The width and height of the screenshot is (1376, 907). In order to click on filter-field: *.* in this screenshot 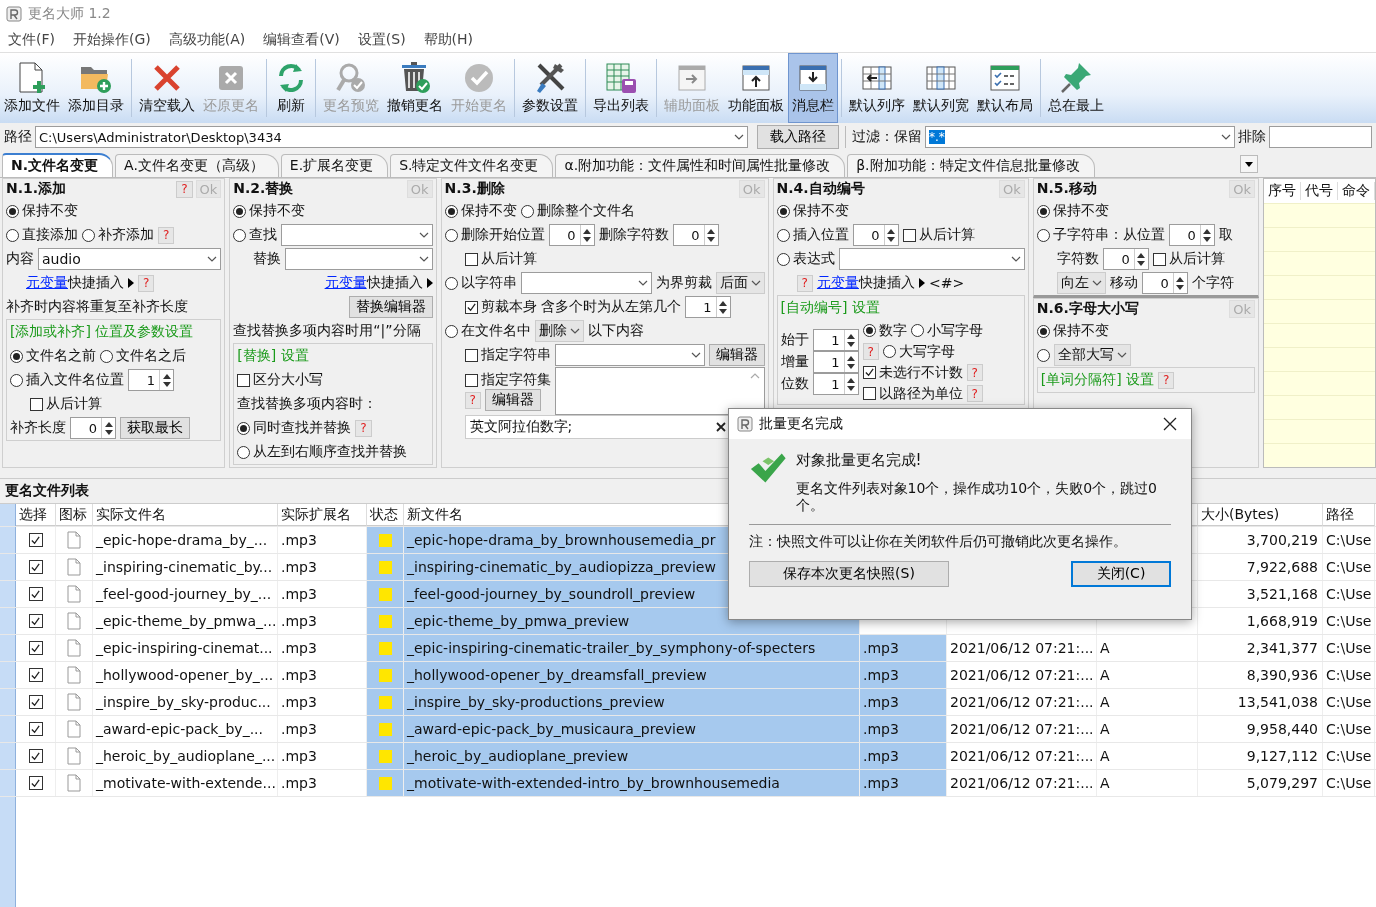, I will do `click(1080, 137)`.